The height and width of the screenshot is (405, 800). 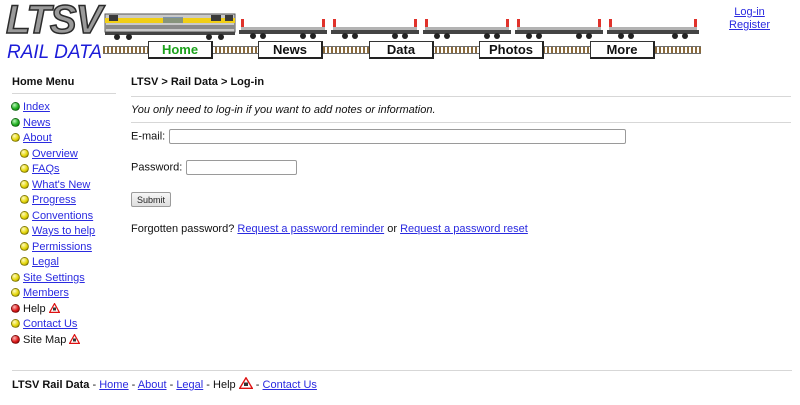 I want to click on sidebar-item-overview: Overview, so click(x=59, y=155).